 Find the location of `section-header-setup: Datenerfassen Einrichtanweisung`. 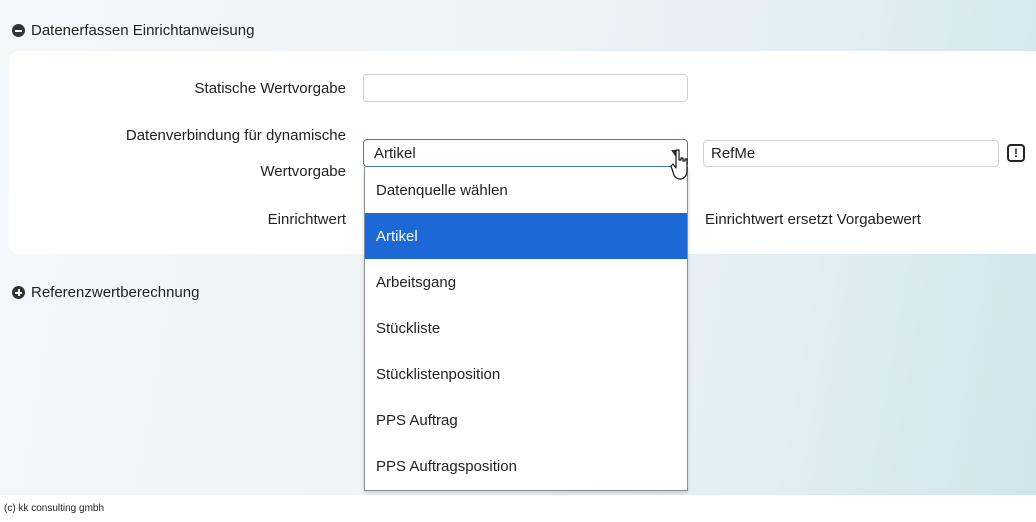

section-header-setup: Datenerfassen Einrichtanweisung is located at coordinates (133, 30).